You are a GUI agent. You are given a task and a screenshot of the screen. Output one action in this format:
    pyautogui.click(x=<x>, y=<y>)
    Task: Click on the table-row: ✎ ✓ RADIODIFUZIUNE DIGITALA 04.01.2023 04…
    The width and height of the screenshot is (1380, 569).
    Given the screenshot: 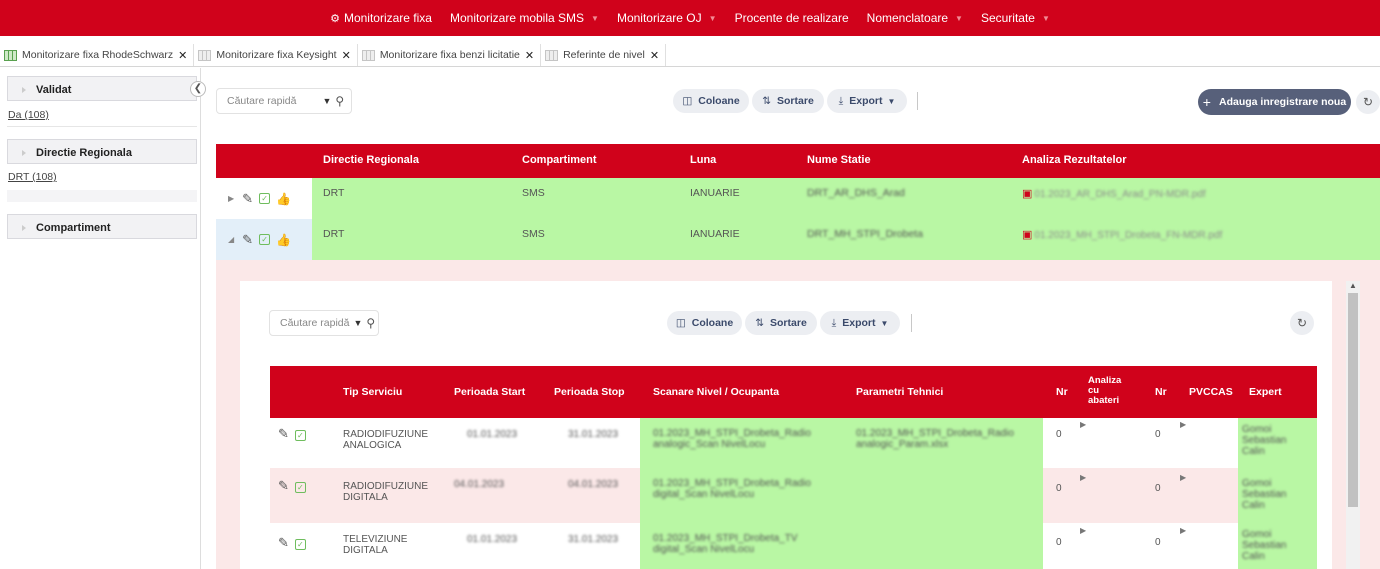 What is the action you would take?
    pyautogui.click(x=793, y=495)
    